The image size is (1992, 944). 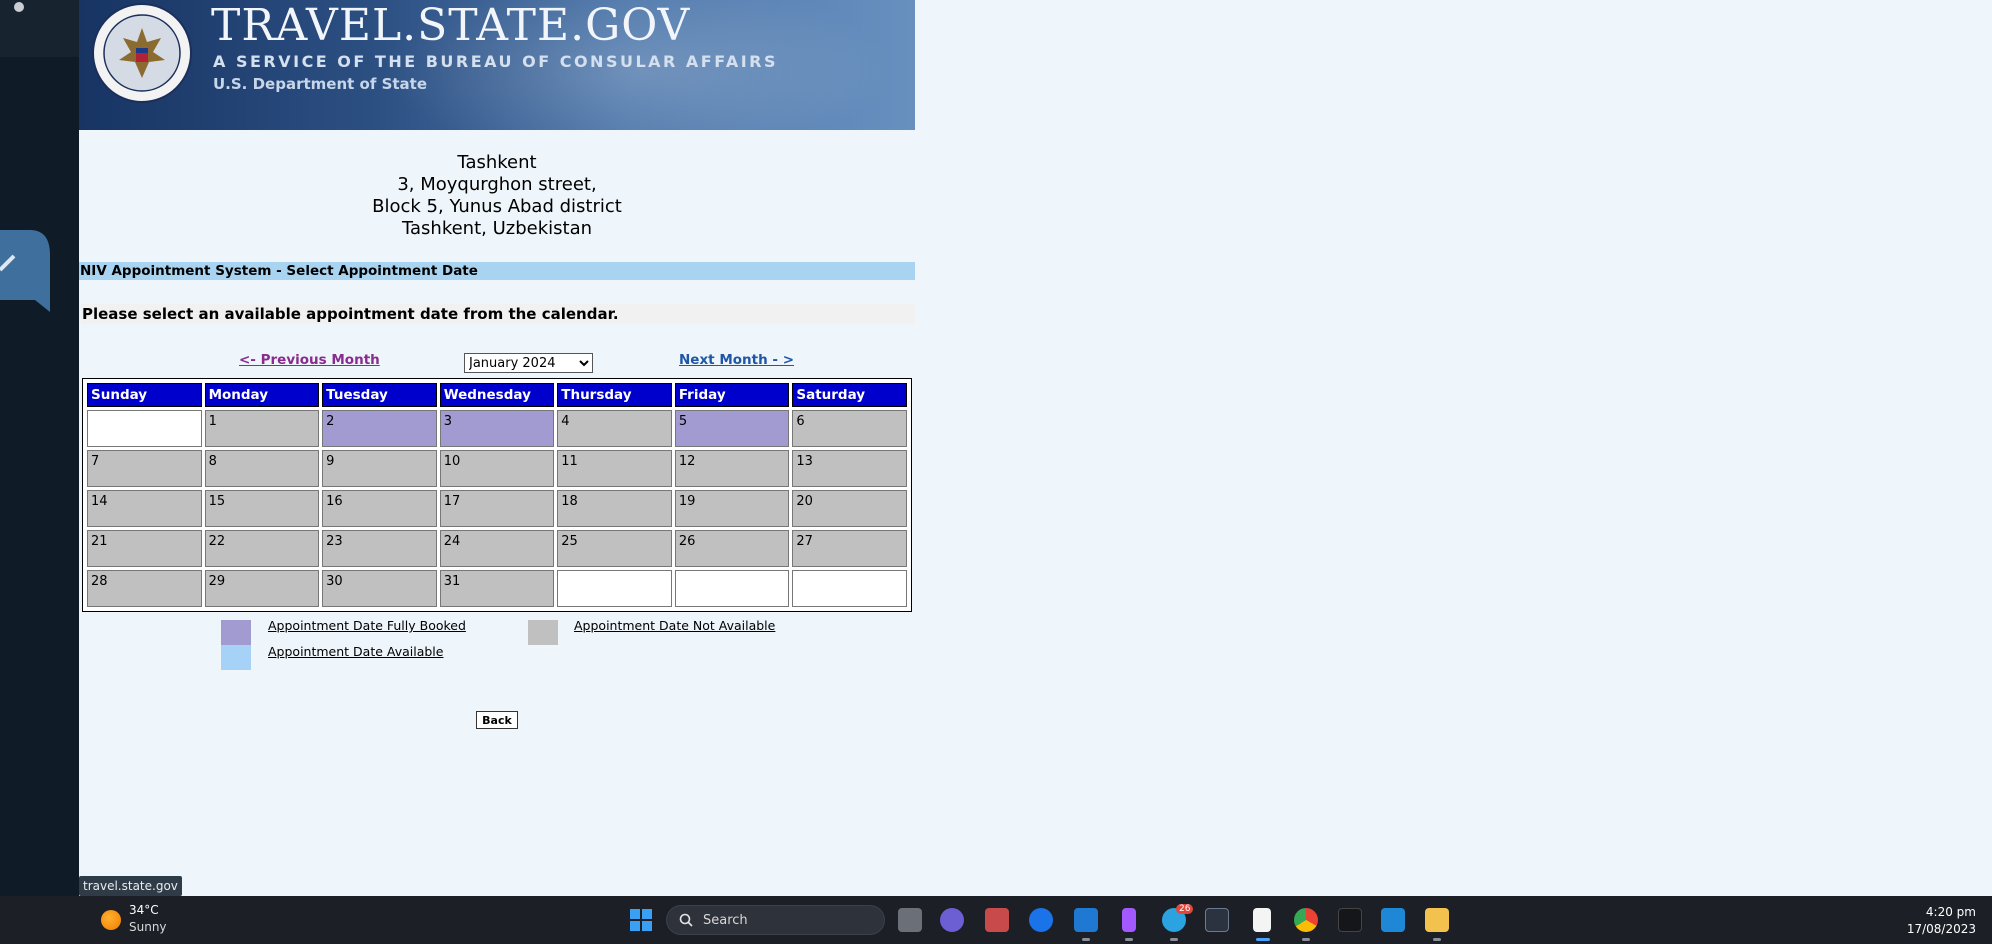 What do you see at coordinates (144, 395) in the screenshot?
I see `weekday-header: Sunday` at bounding box center [144, 395].